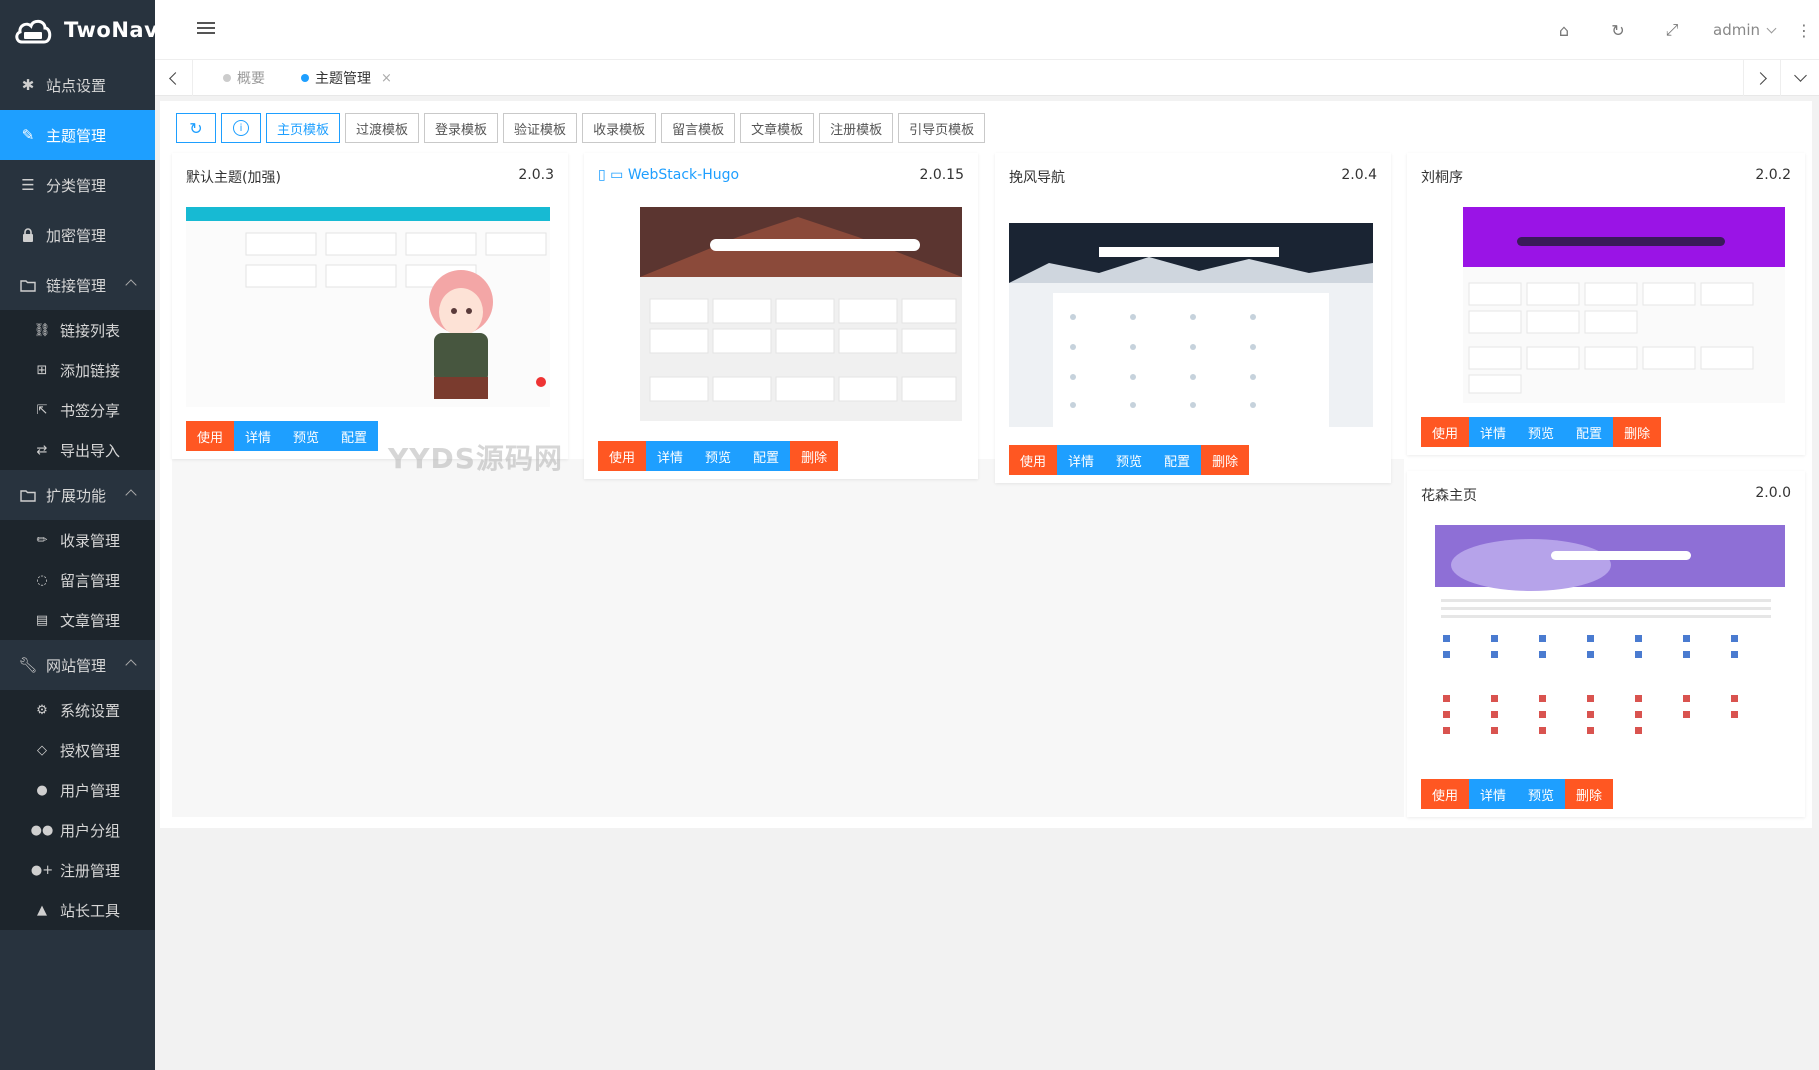 This screenshot has height=1070, width=1819. Describe the element at coordinates (174, 78) in the screenshot. I see `tab-scroll-left` at that location.